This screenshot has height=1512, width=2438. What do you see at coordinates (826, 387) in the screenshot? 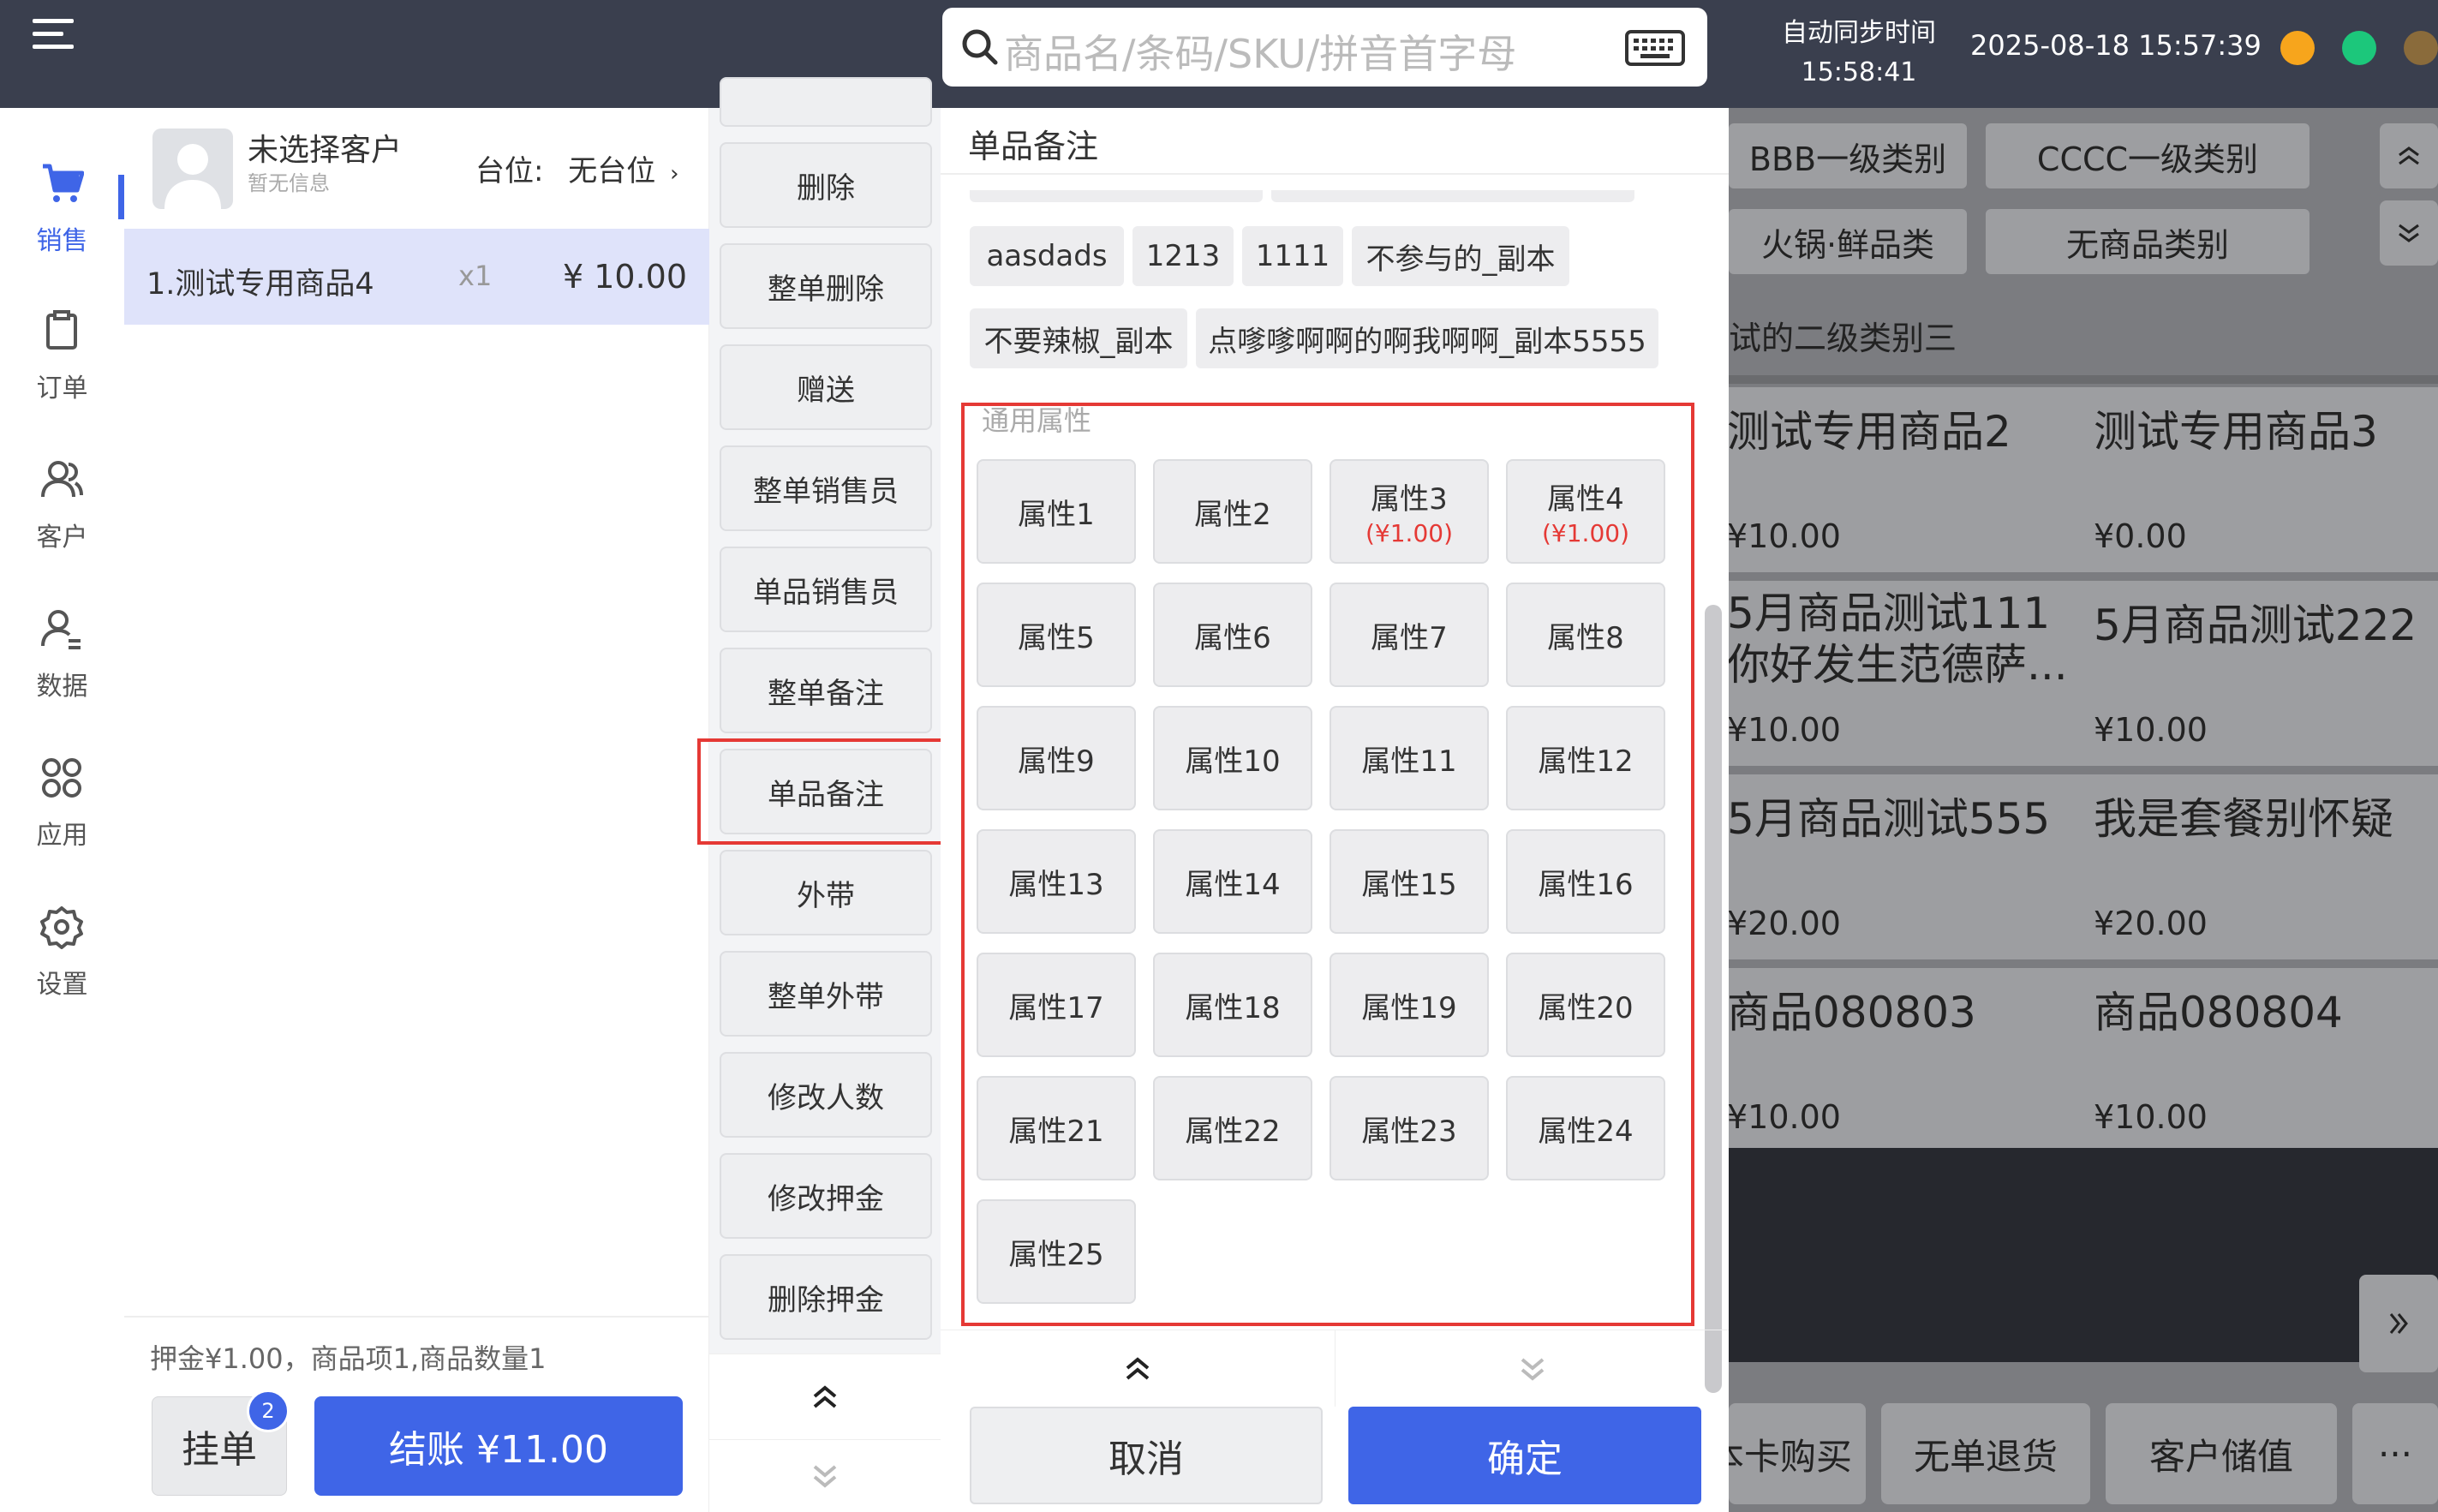
I see `gift-button: 赠送` at bounding box center [826, 387].